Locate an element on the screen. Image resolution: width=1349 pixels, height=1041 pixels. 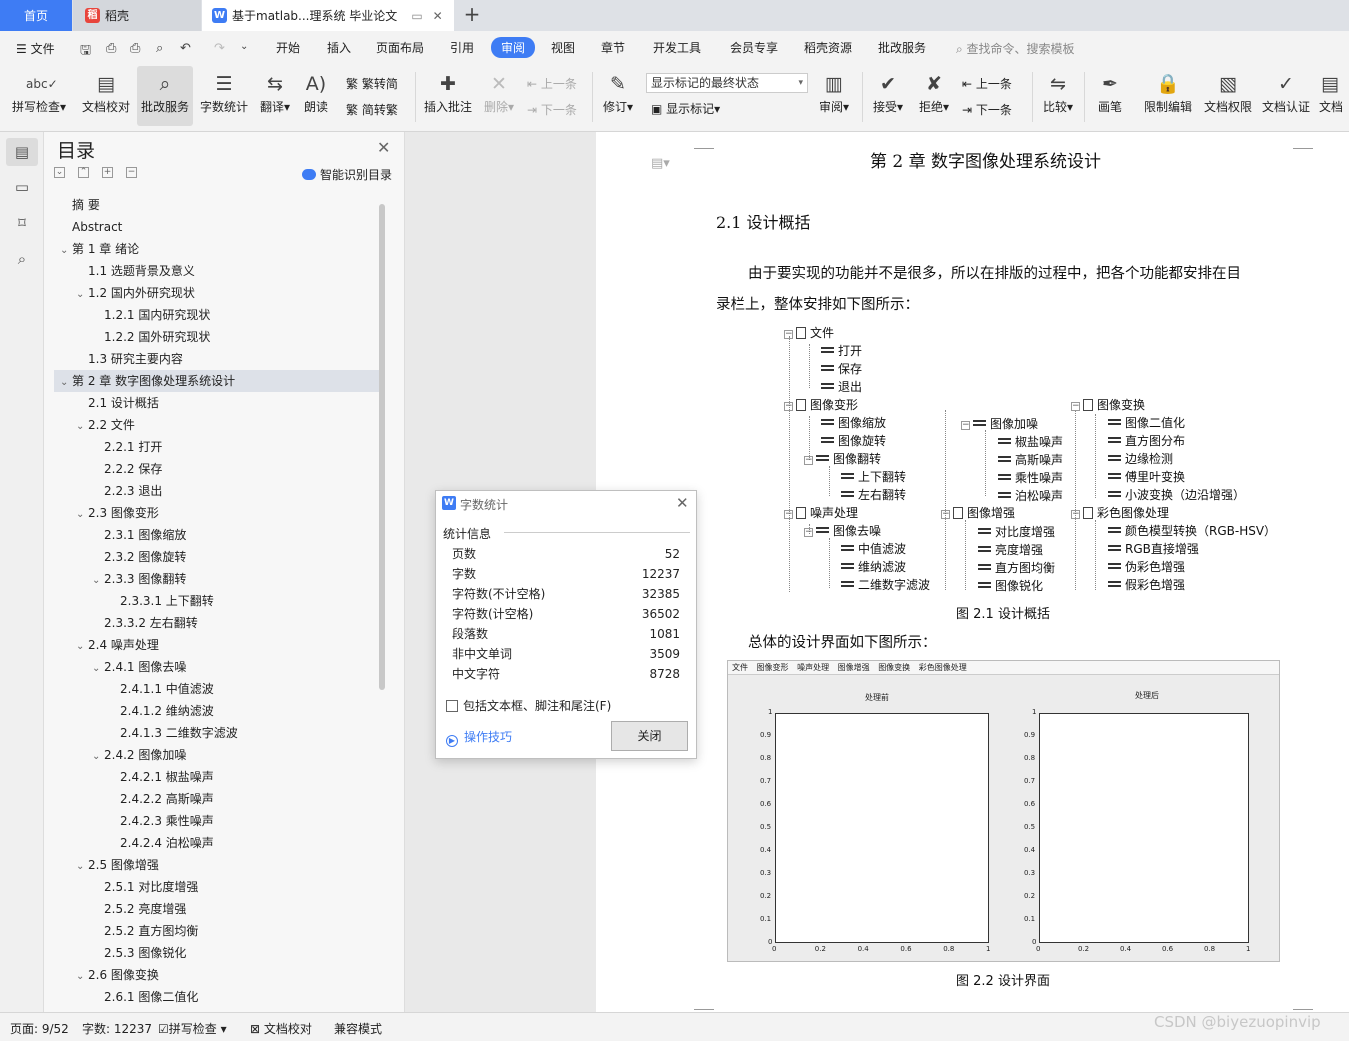
toc-item: 2.4.2.3 乘性噪声 is located at coordinates (217, 821).